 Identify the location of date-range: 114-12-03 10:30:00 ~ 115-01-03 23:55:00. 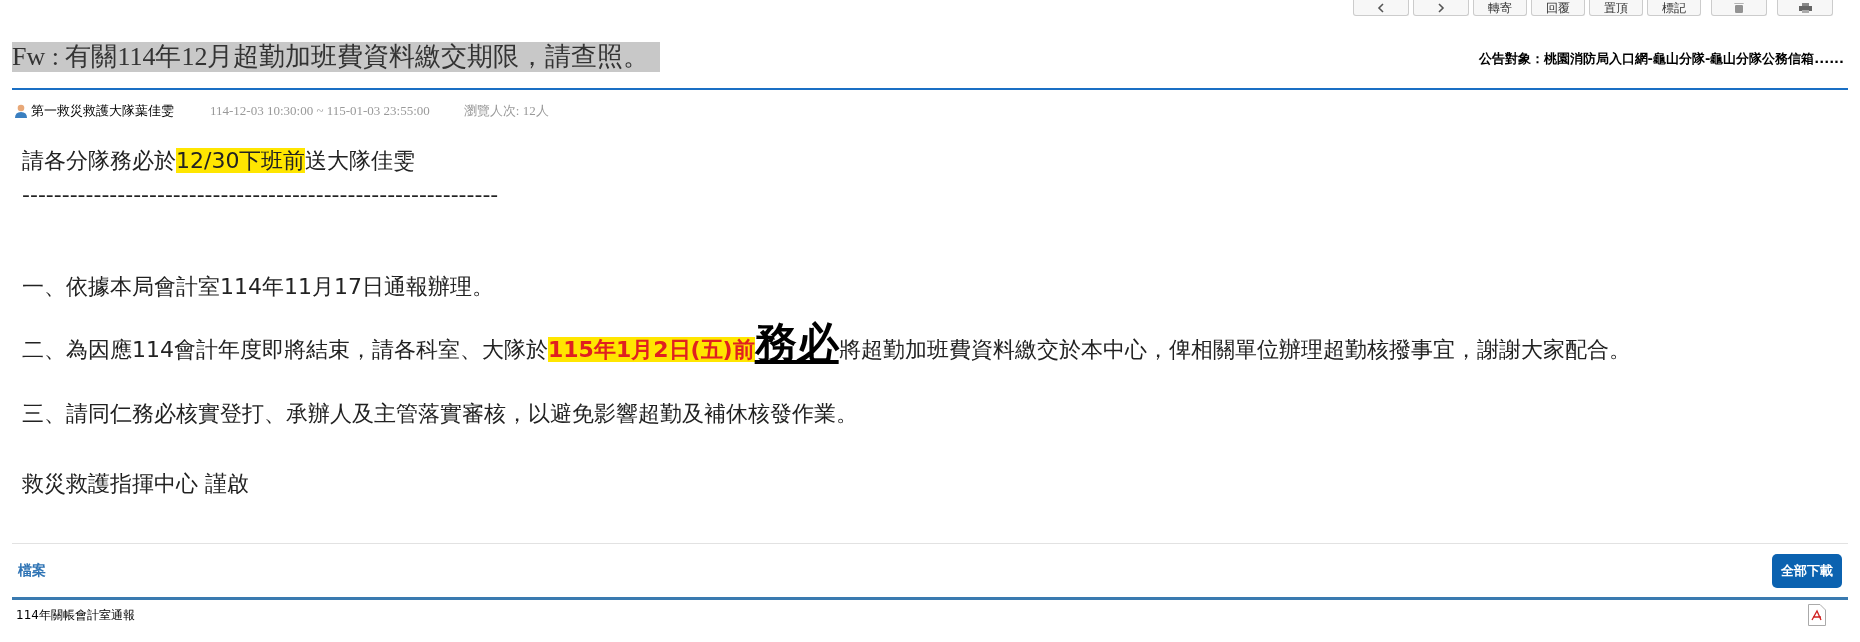
(320, 111).